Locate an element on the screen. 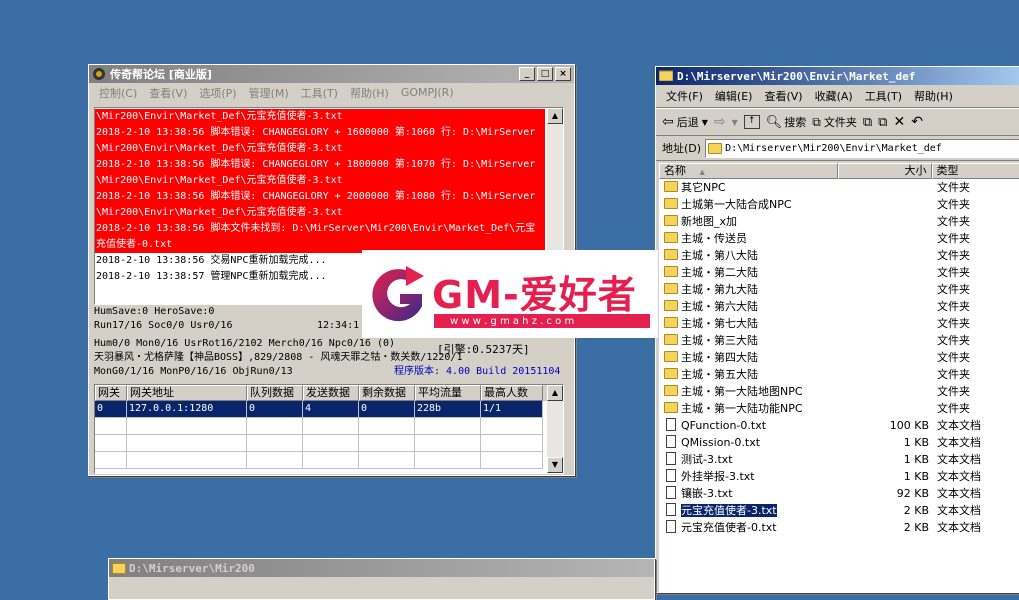 The width and height of the screenshot is (1019, 600). back-button: ⇦ 后退 ▼ is located at coordinates (685, 122).